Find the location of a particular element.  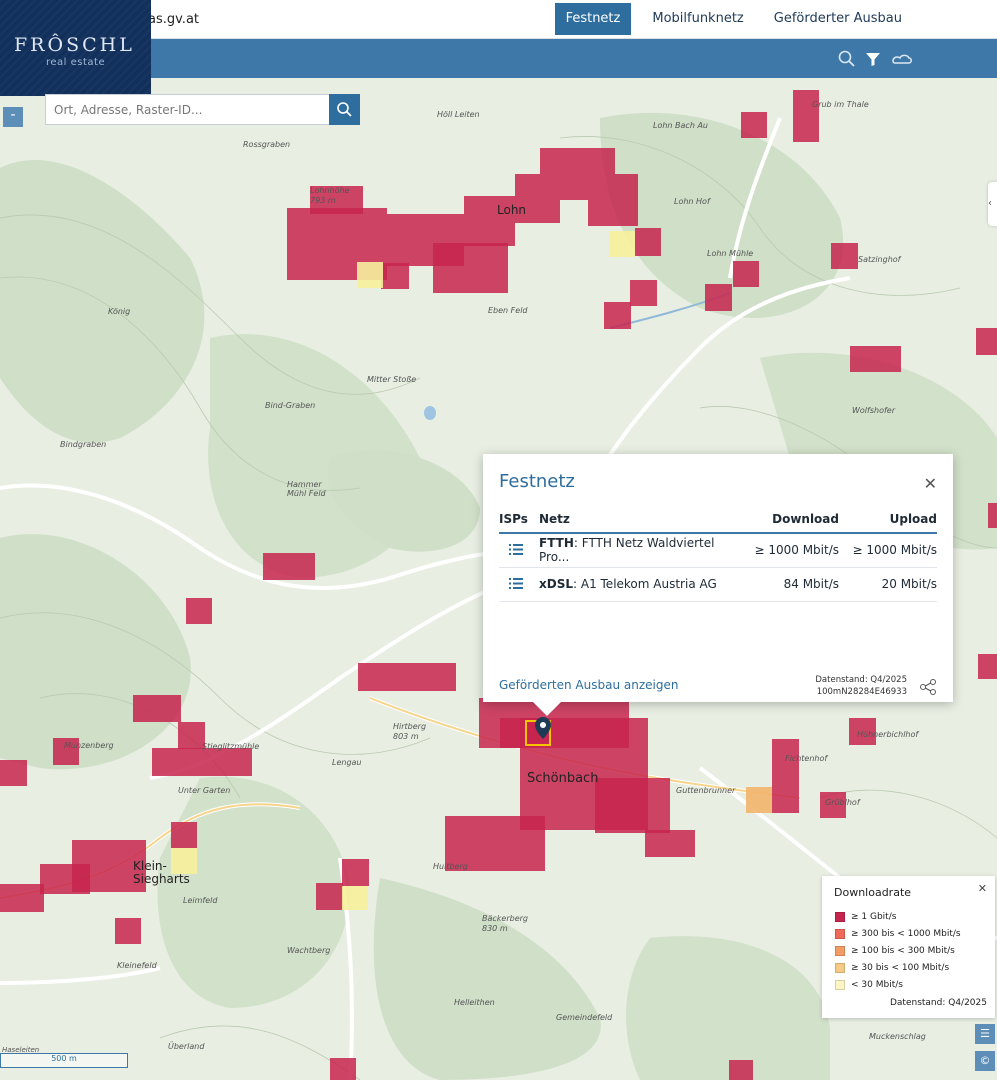

place-label-munzenberg: Munzenberg is located at coordinates (89, 745).